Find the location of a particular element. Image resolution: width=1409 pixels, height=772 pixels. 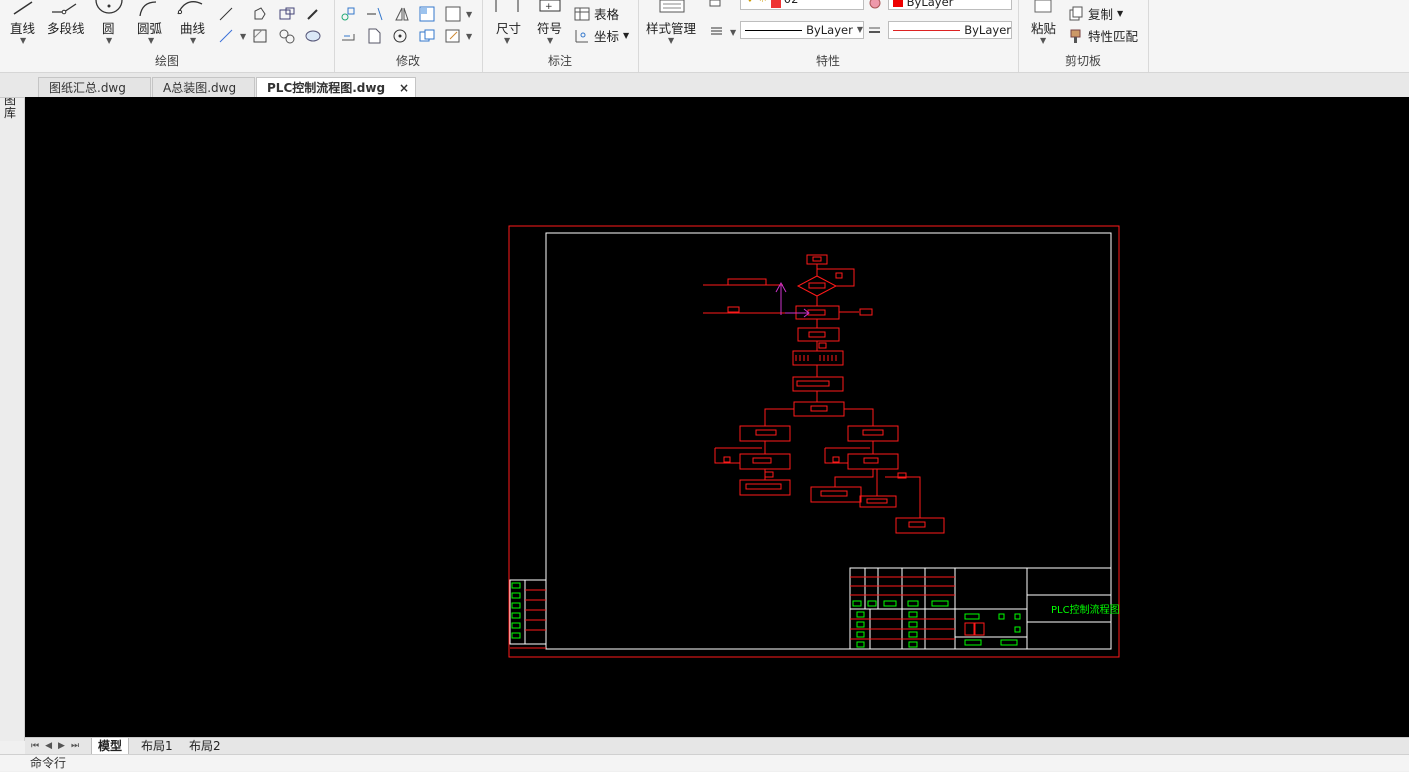

rectangle-icon is located at coordinates (427, 14).